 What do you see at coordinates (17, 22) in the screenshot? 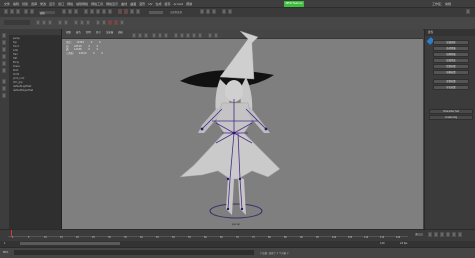
I see `shelf-tabs` at bounding box center [17, 22].